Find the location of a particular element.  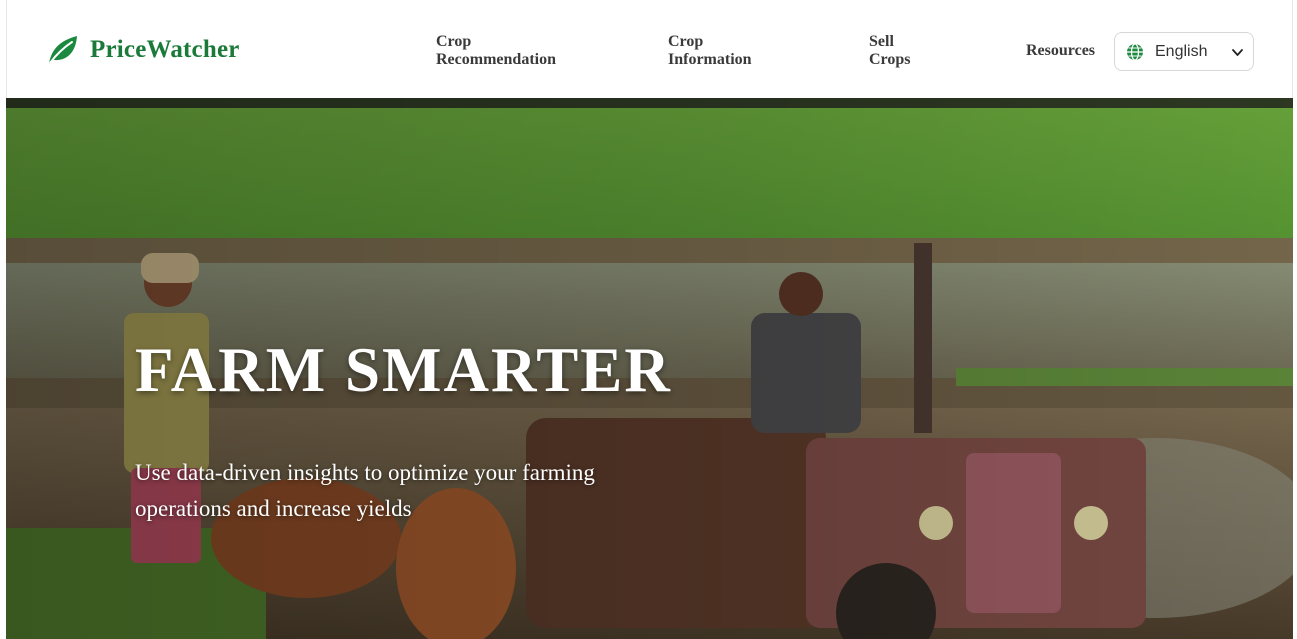

nav-crop-recommendation-line2: Recommendation is located at coordinates (496, 59).